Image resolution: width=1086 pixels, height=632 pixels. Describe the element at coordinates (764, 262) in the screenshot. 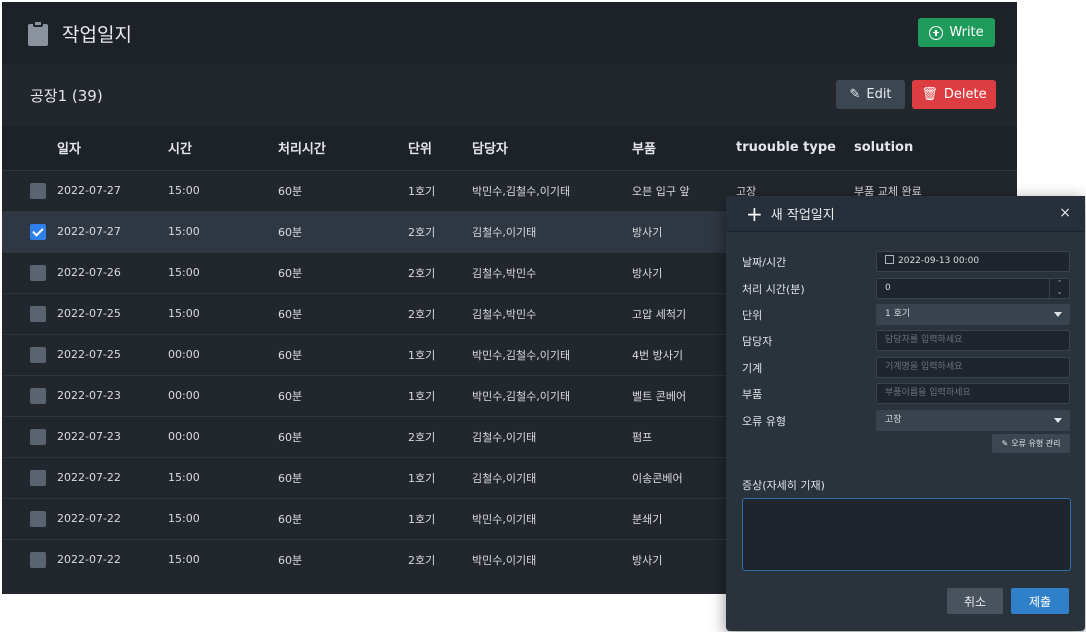

I see `datetime-label: 날짜/시간` at that location.